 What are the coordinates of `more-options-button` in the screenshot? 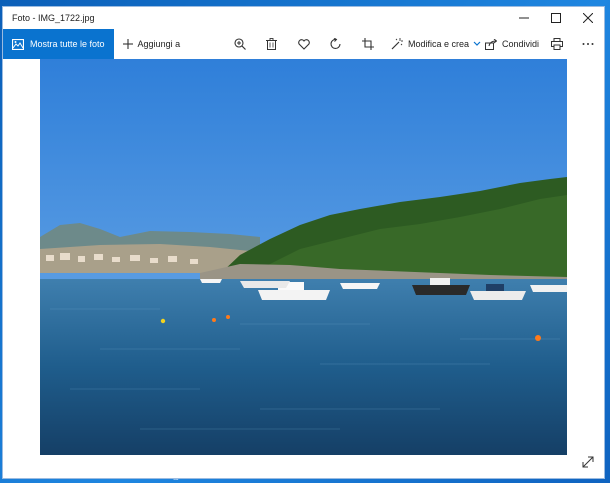 It's located at (588, 44).